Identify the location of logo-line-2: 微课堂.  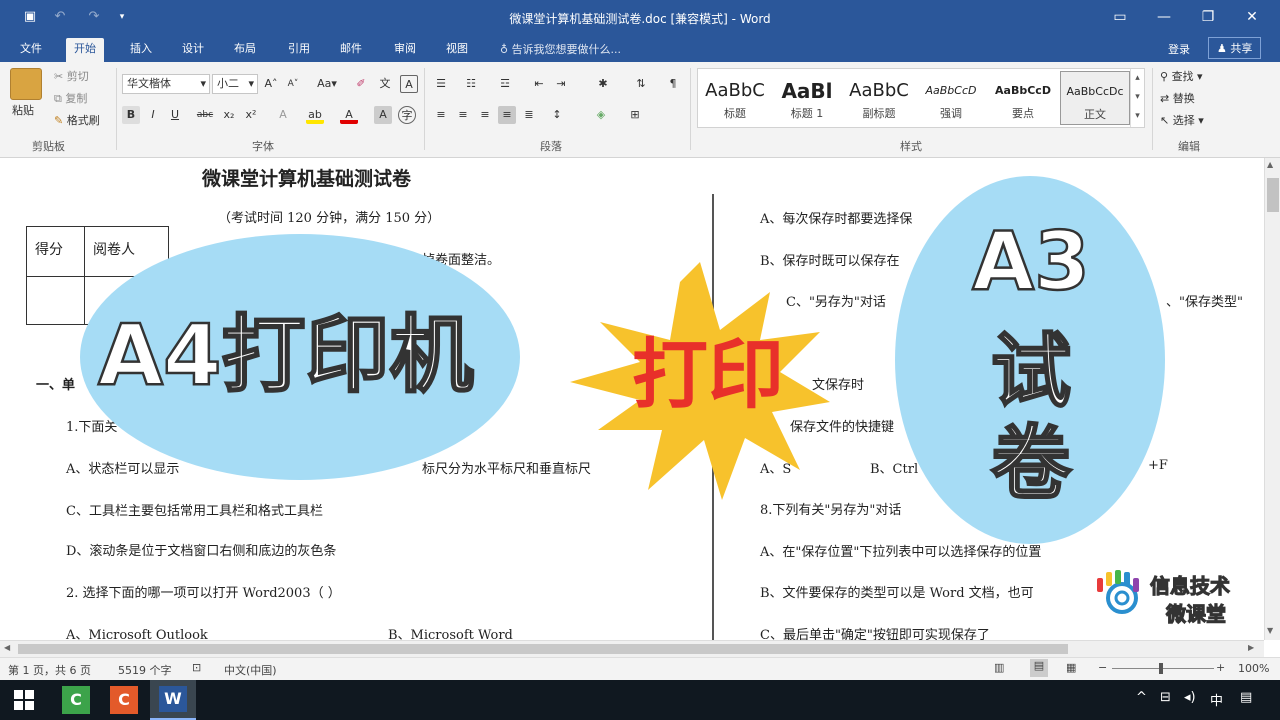
(1196, 614).